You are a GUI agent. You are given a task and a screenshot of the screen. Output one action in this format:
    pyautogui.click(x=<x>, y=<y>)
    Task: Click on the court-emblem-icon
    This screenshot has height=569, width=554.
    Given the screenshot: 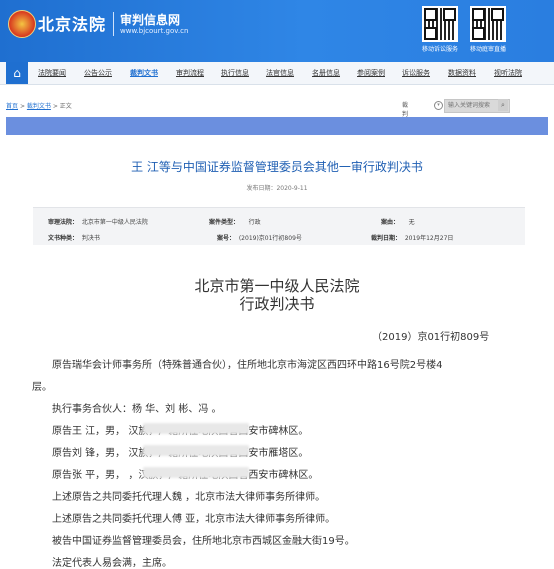 What is the action you would take?
    pyautogui.click(x=22, y=24)
    